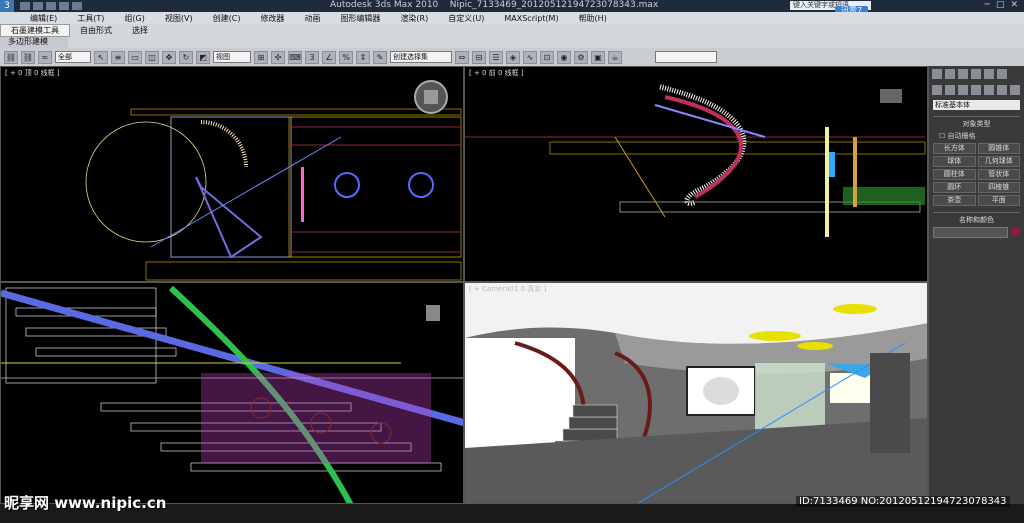 Image resolution: width=1024 pixels, height=523 pixels. What do you see at coordinates (998, 200) in the screenshot?
I see `plane-button: 平面` at bounding box center [998, 200].